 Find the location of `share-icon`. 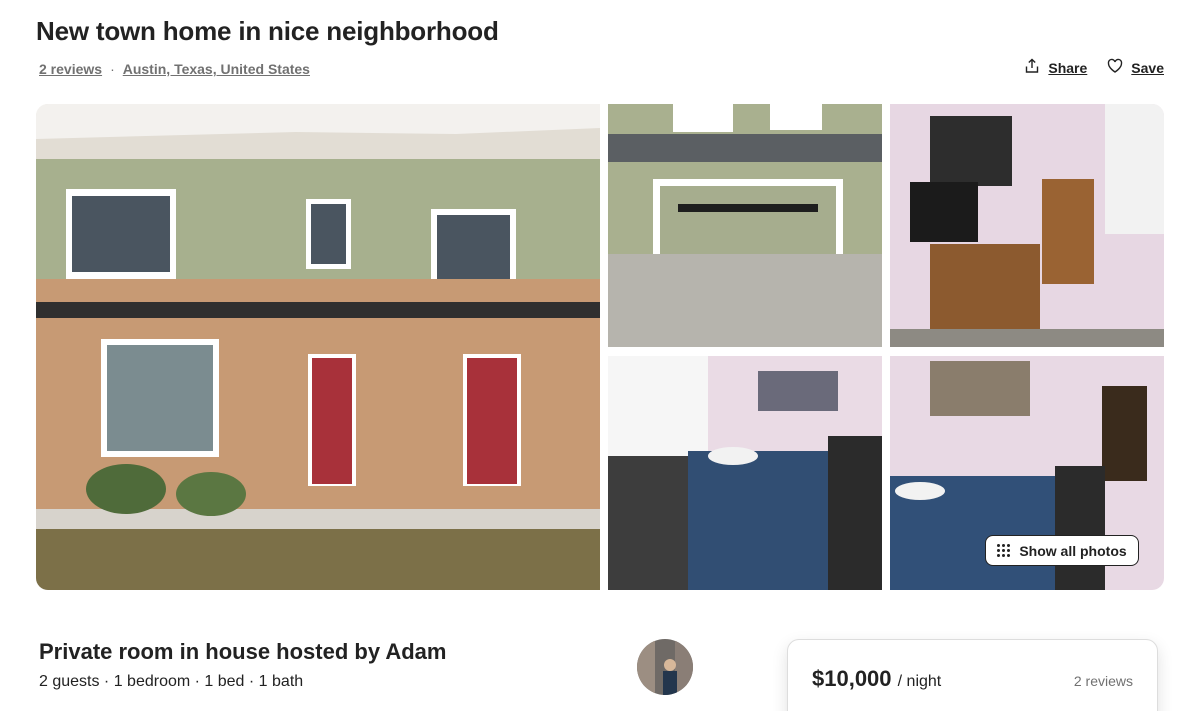

share-icon is located at coordinates (1032, 67).